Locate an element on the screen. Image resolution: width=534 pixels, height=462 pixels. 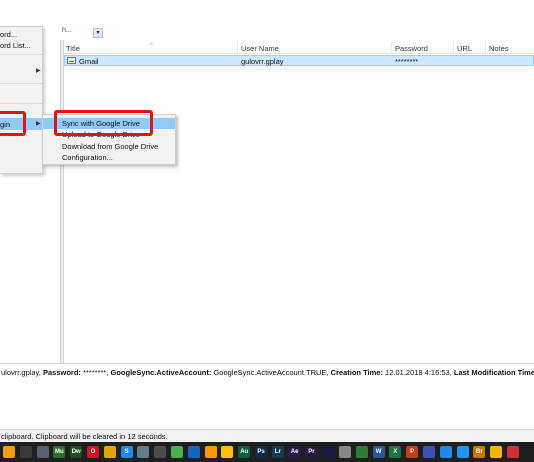
image-viewer-icon is located at coordinates (345, 452).